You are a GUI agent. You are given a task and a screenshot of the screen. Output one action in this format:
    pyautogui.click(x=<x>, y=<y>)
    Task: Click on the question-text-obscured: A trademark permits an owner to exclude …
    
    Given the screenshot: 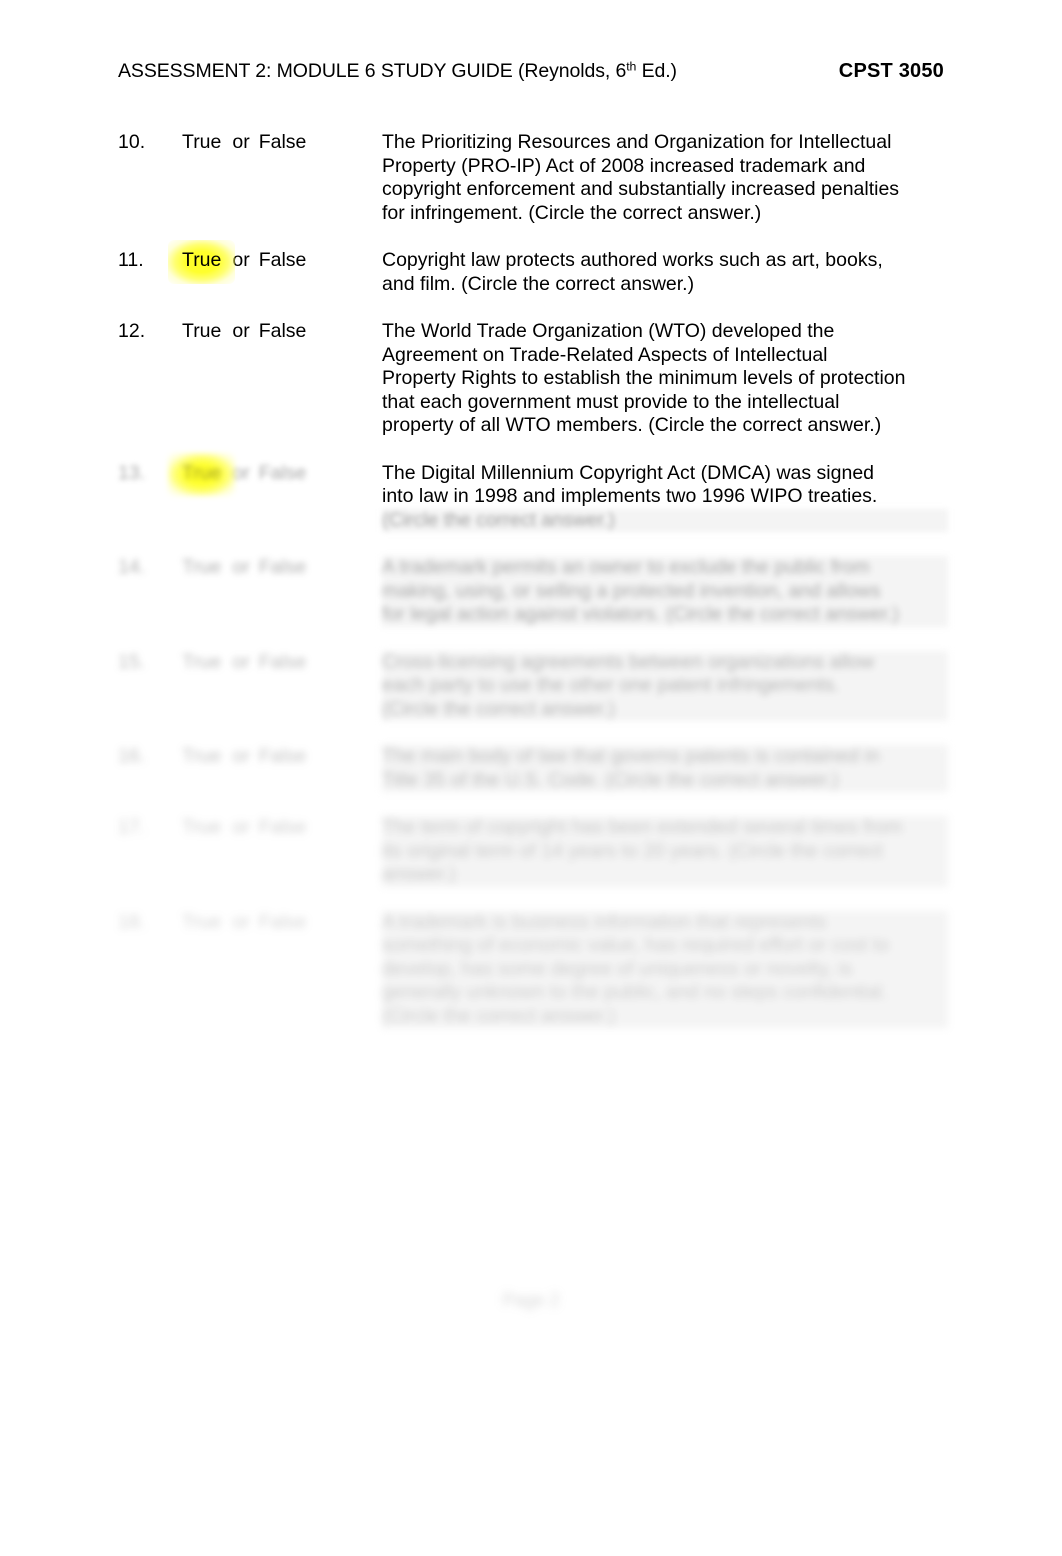 What is the action you would take?
    pyautogui.click(x=665, y=591)
    